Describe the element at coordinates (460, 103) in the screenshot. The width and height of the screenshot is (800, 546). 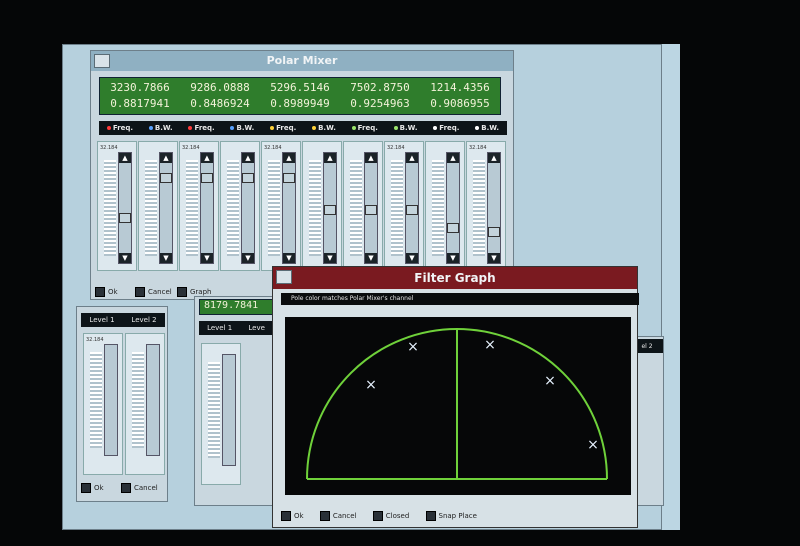
I see `readout-value: 0.9086955` at that location.